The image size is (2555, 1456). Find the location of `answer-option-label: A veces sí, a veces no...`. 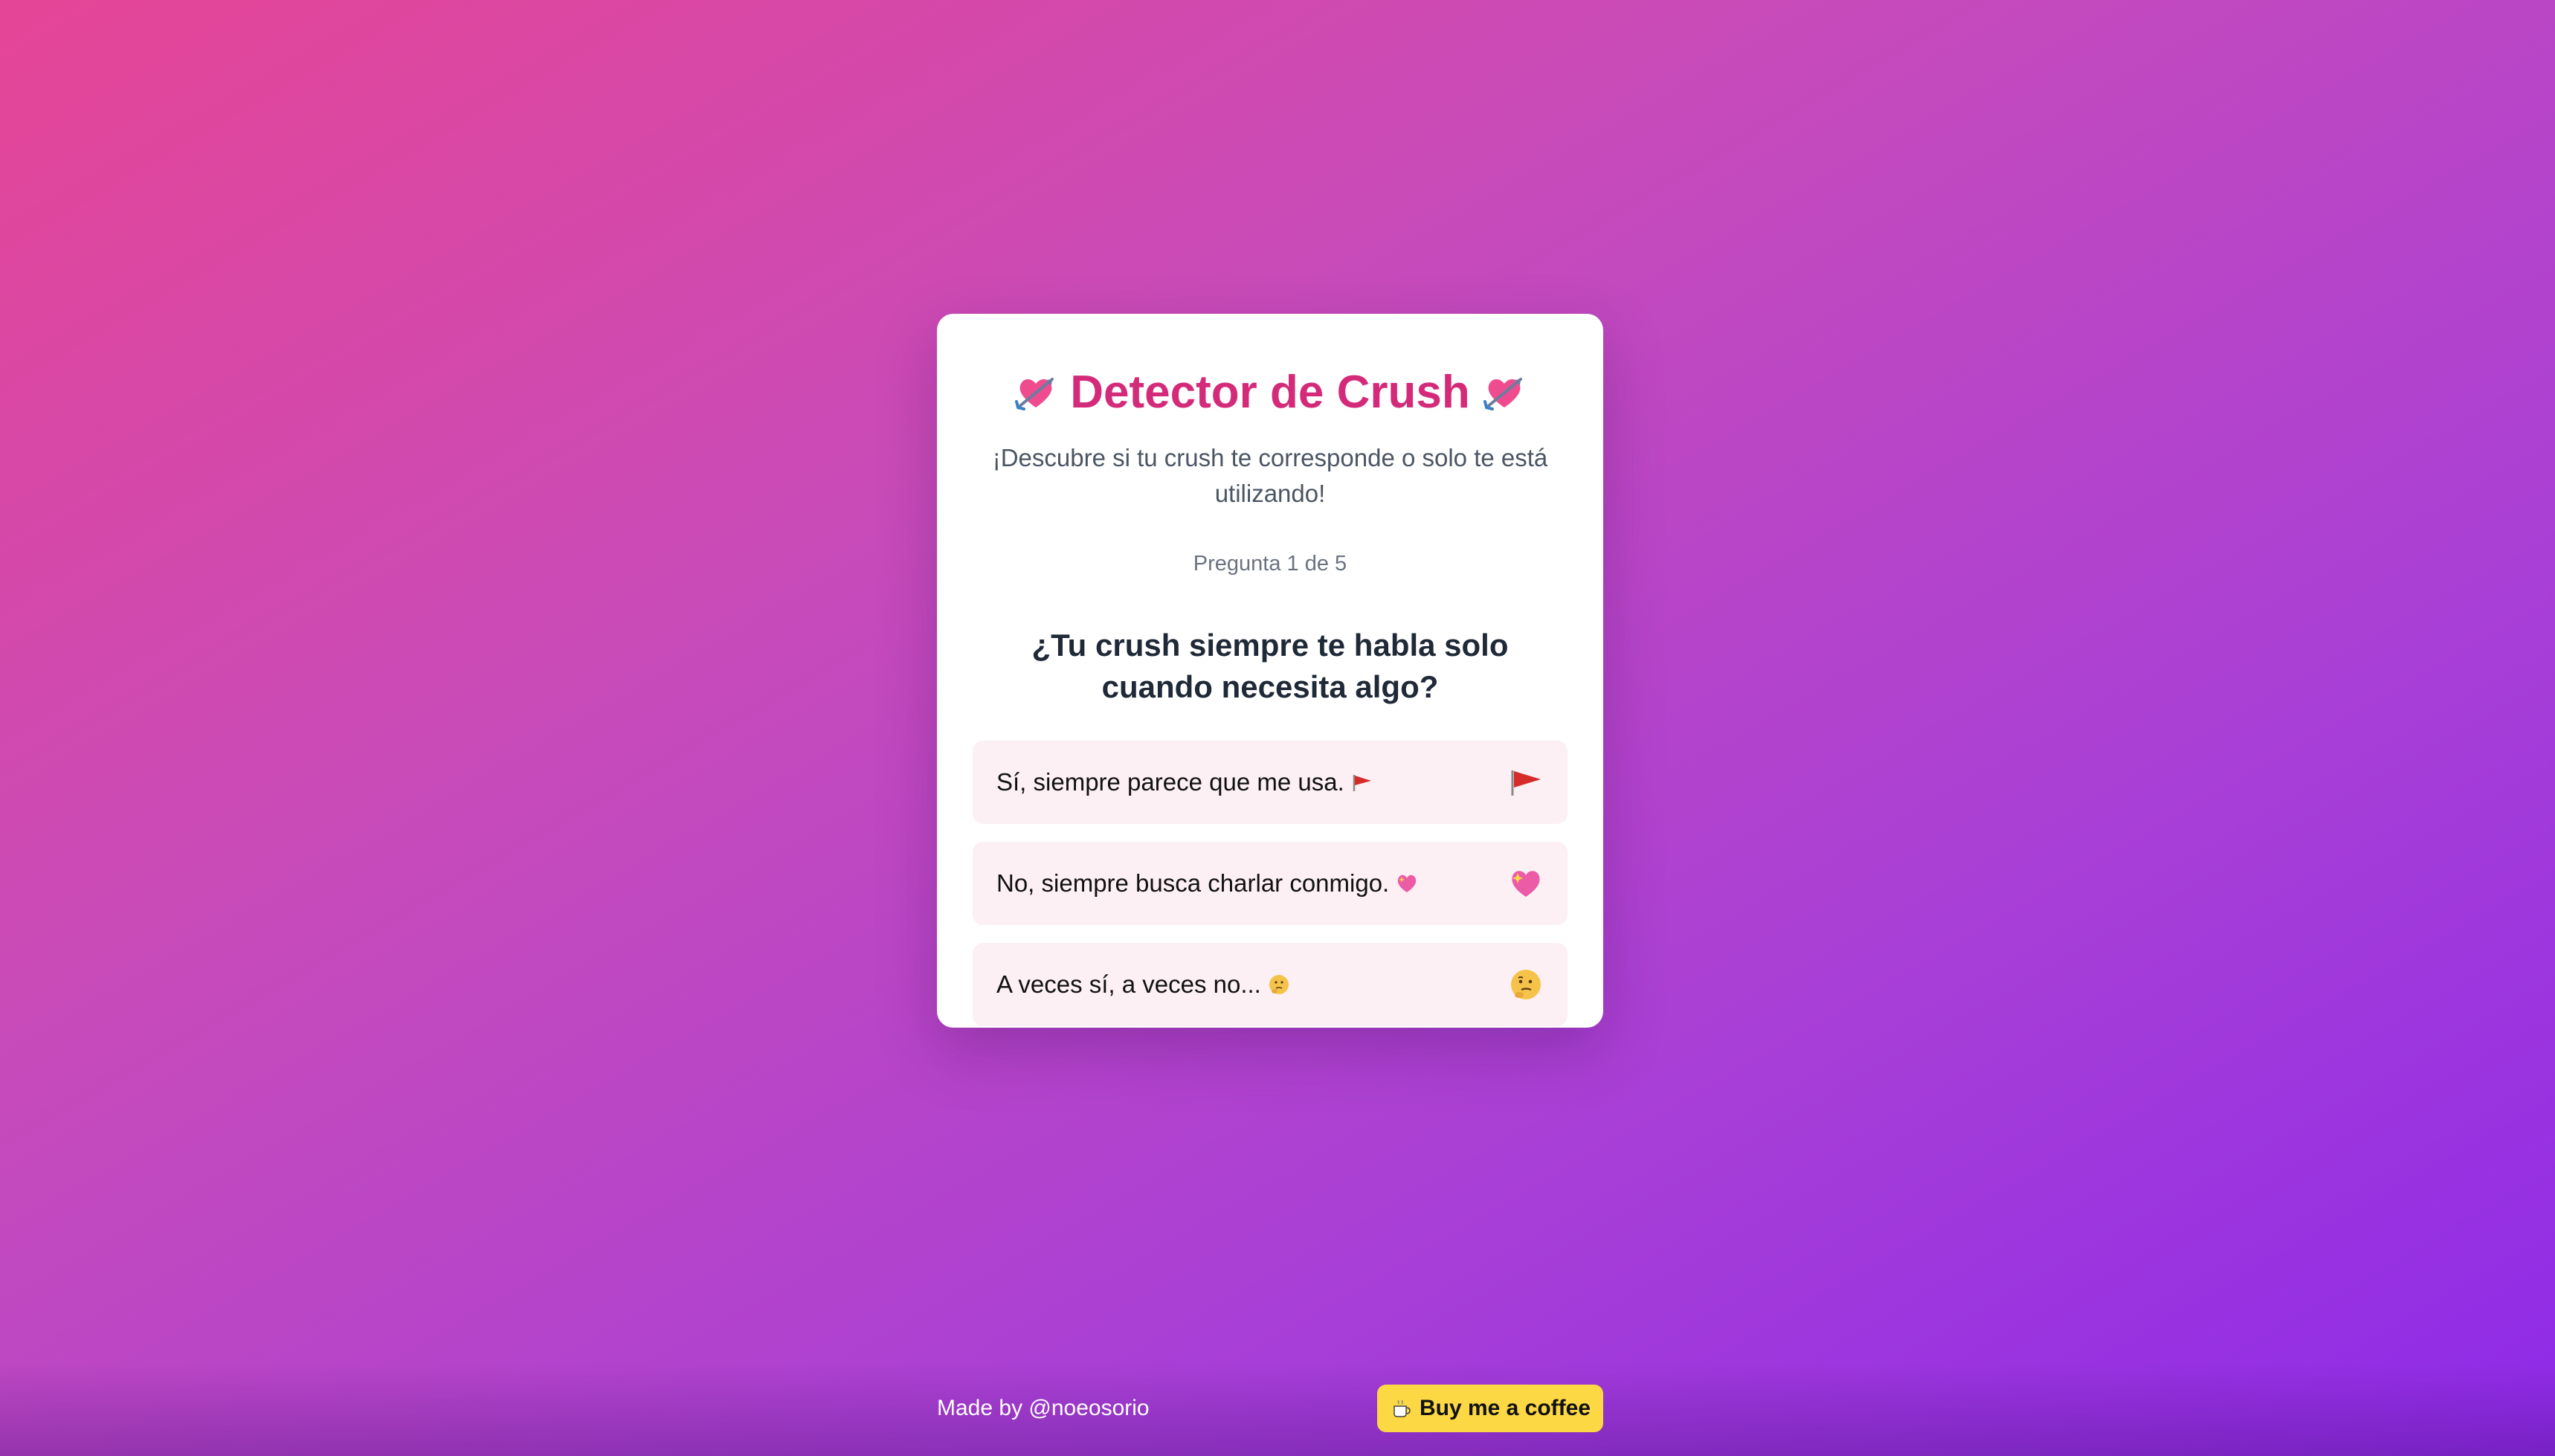

answer-option-label: A veces sí, a veces no... is located at coordinates (1143, 984).